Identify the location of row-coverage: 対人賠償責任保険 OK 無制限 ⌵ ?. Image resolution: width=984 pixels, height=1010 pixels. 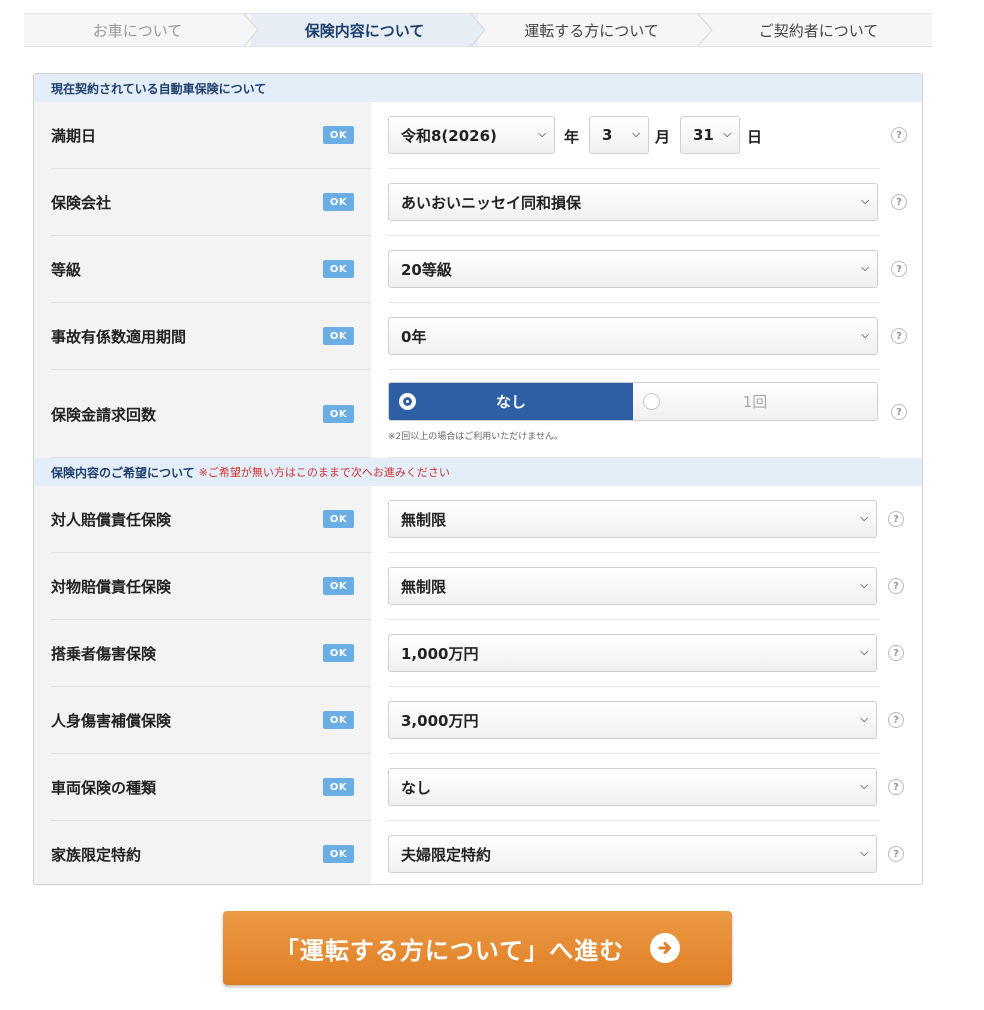
(478, 519).